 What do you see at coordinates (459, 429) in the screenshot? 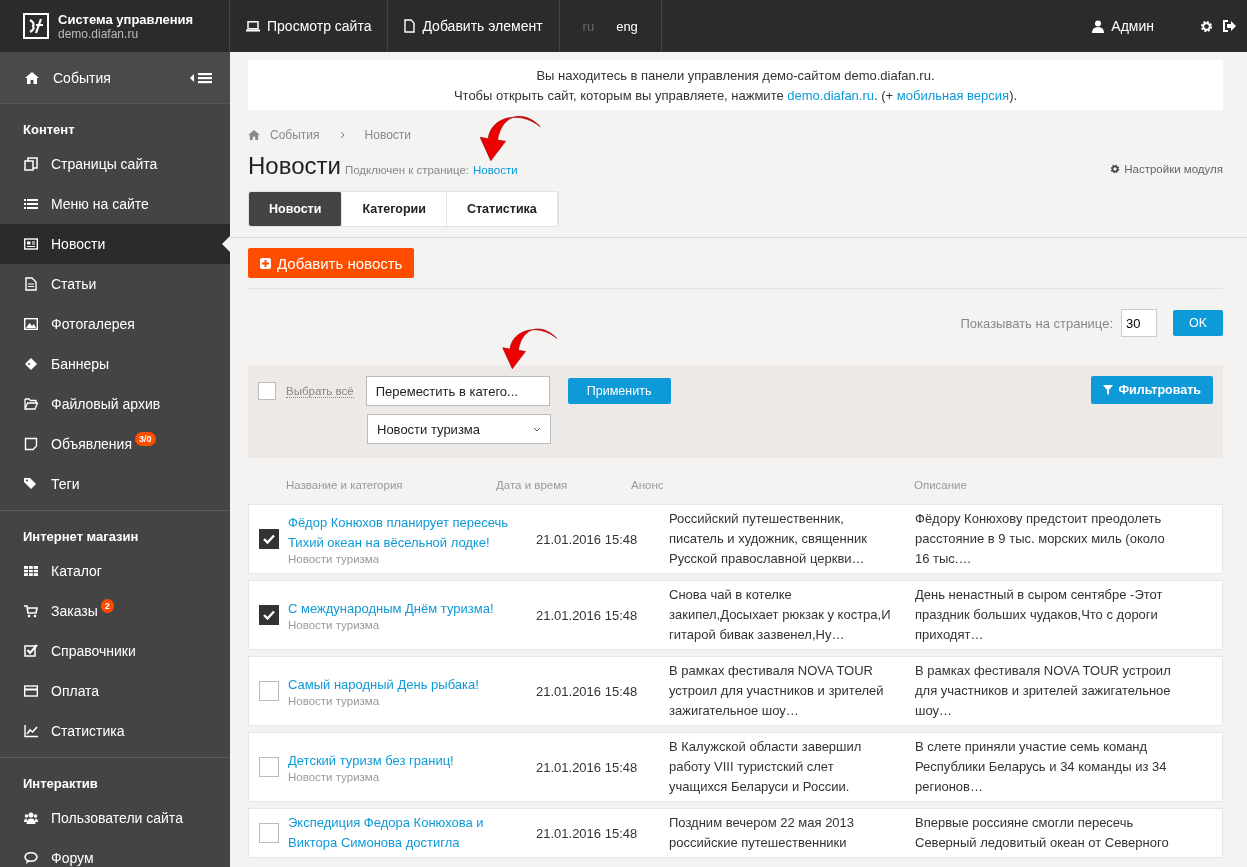
I see `category-select: Новости туризма` at bounding box center [459, 429].